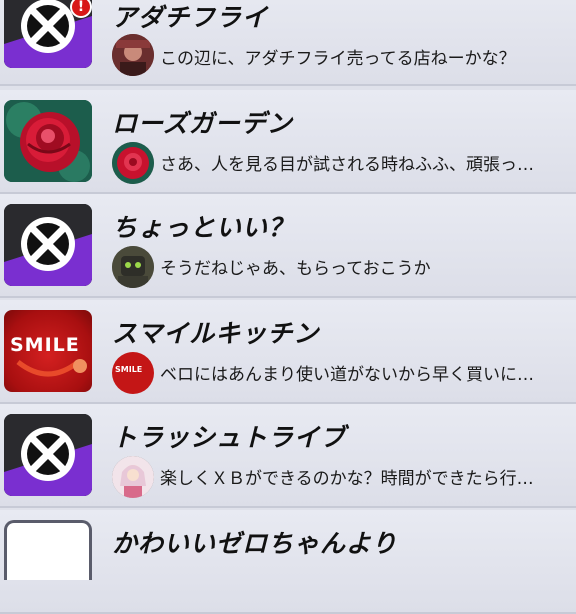 The width and height of the screenshot is (576, 614). I want to click on conversation-name: スマイルキッチン, so click(216, 333).